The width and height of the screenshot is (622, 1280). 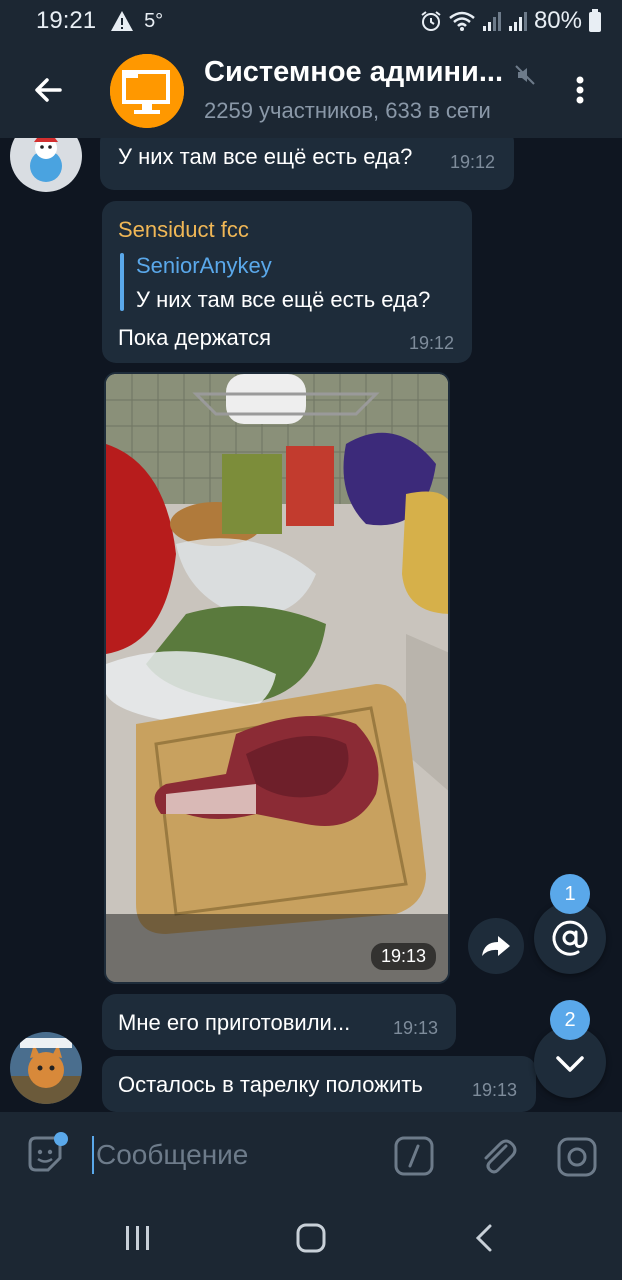 What do you see at coordinates (204, 266) in the screenshot?
I see `reply-sender-name: SeniorAnykey` at bounding box center [204, 266].